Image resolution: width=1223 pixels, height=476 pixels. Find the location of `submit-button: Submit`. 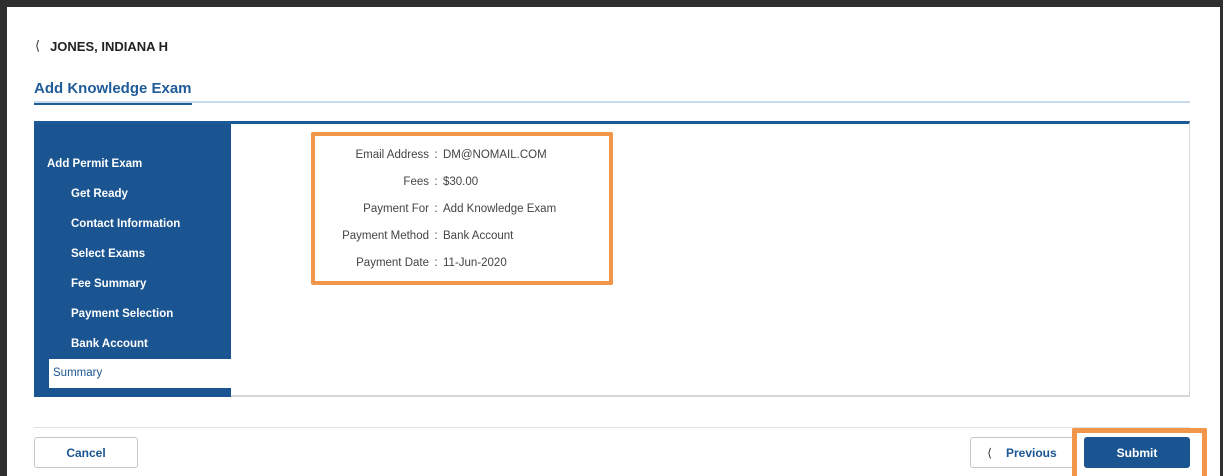

submit-button: Submit is located at coordinates (1137, 452).